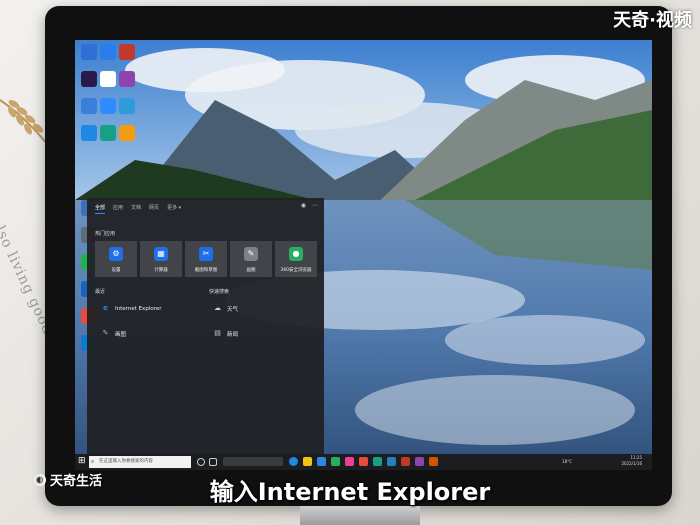 This screenshot has width=700, height=525. I want to click on clock: 11:25 2022/1/16, so click(631, 461).